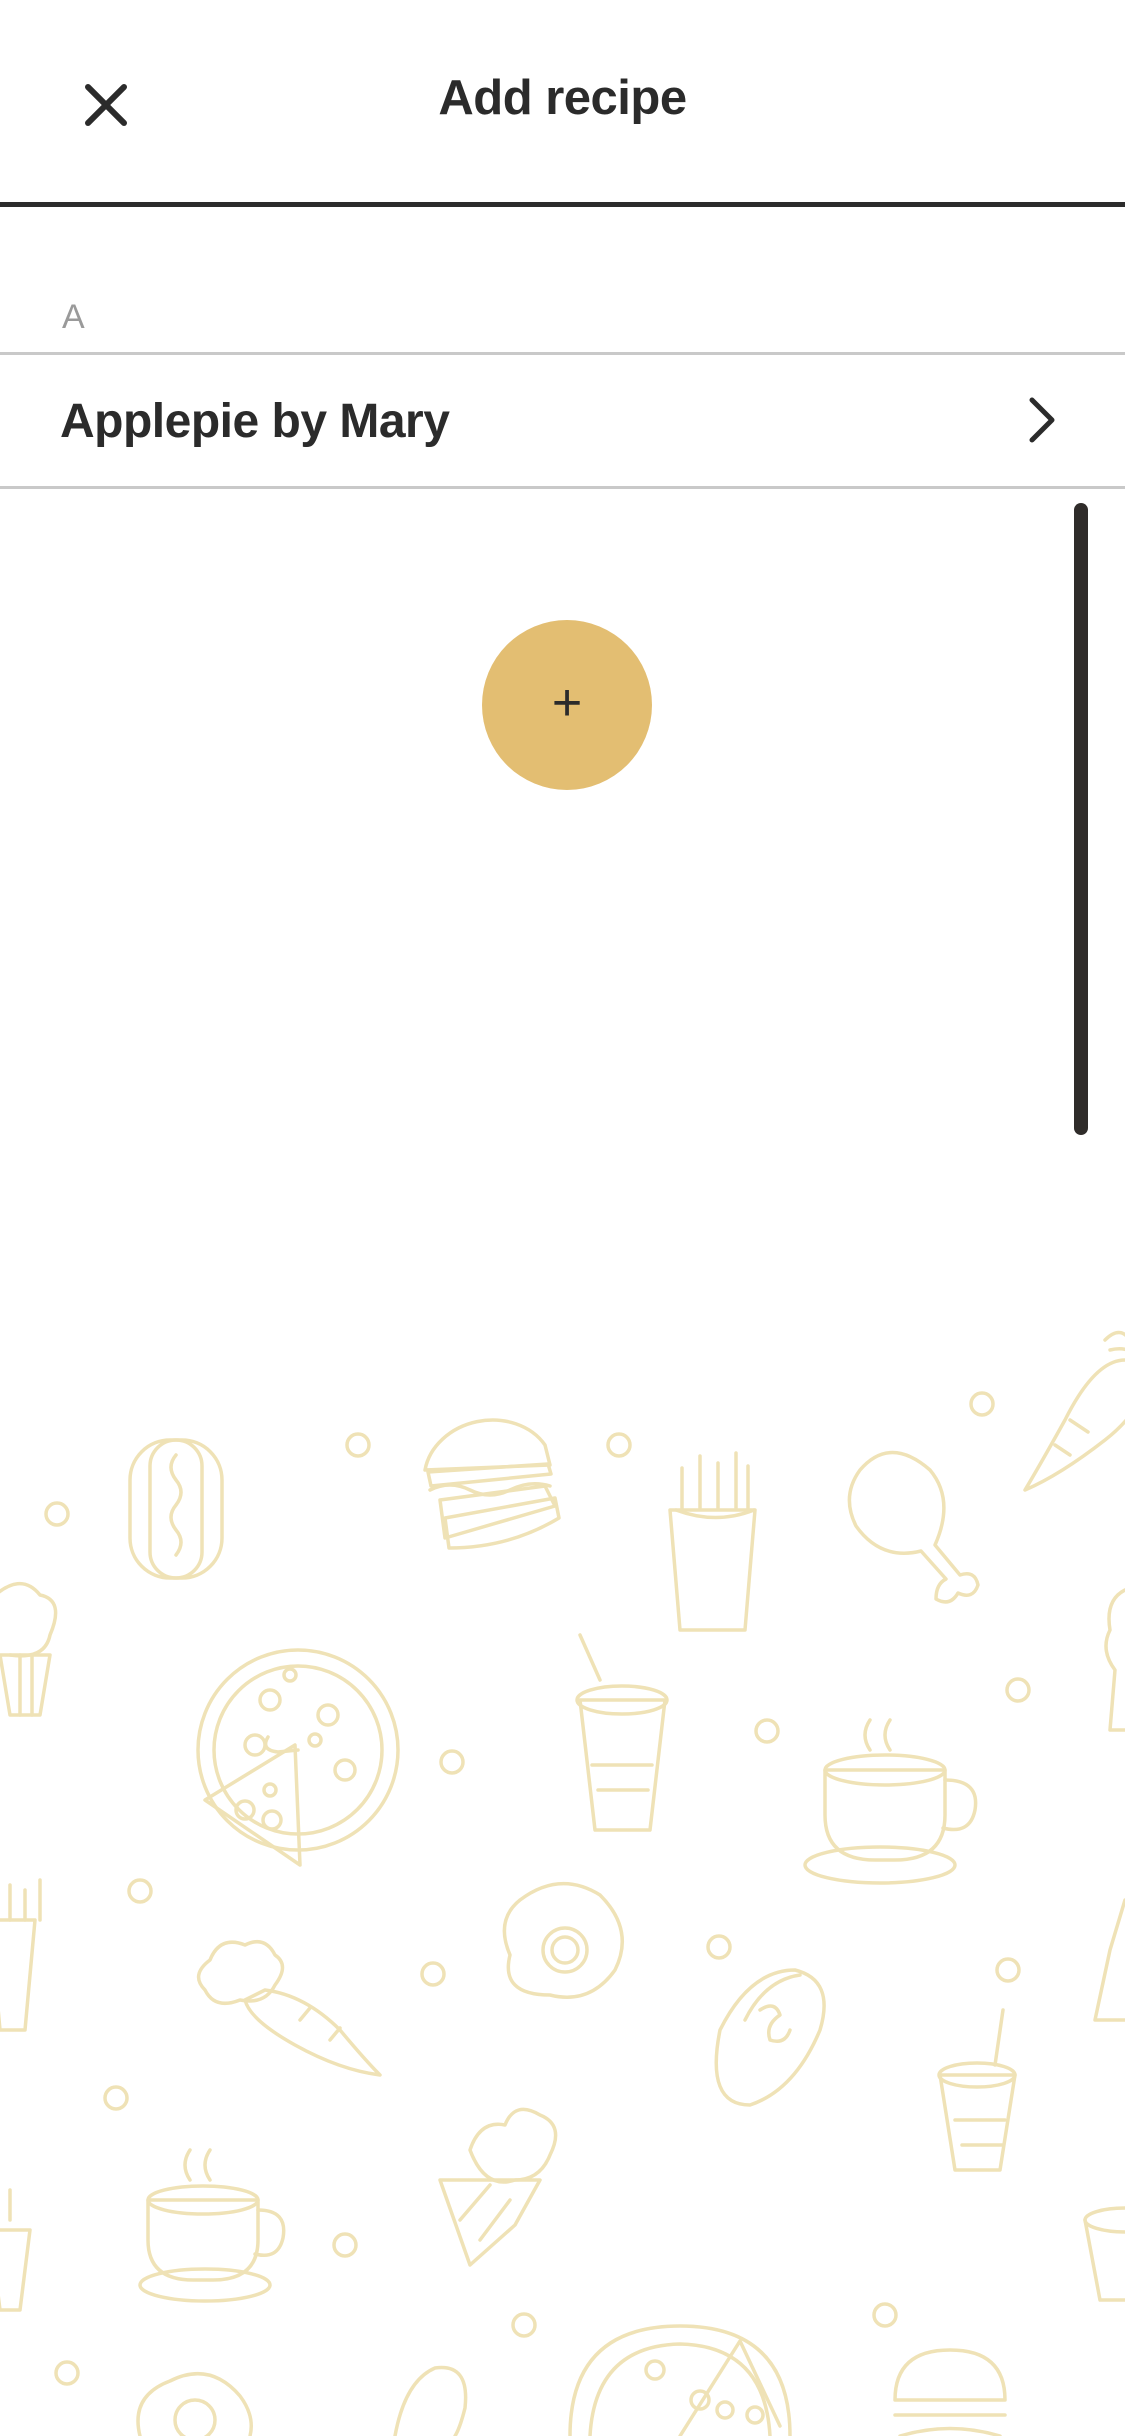 This screenshot has height=2436, width=1125. I want to click on add-icon: +, so click(567, 703).